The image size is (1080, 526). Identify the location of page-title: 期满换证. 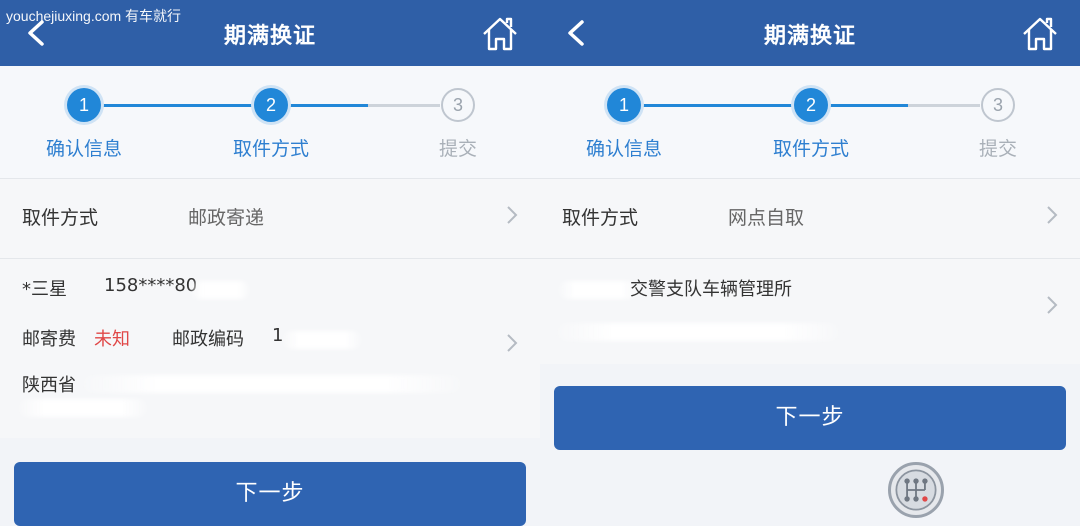
(809, 36).